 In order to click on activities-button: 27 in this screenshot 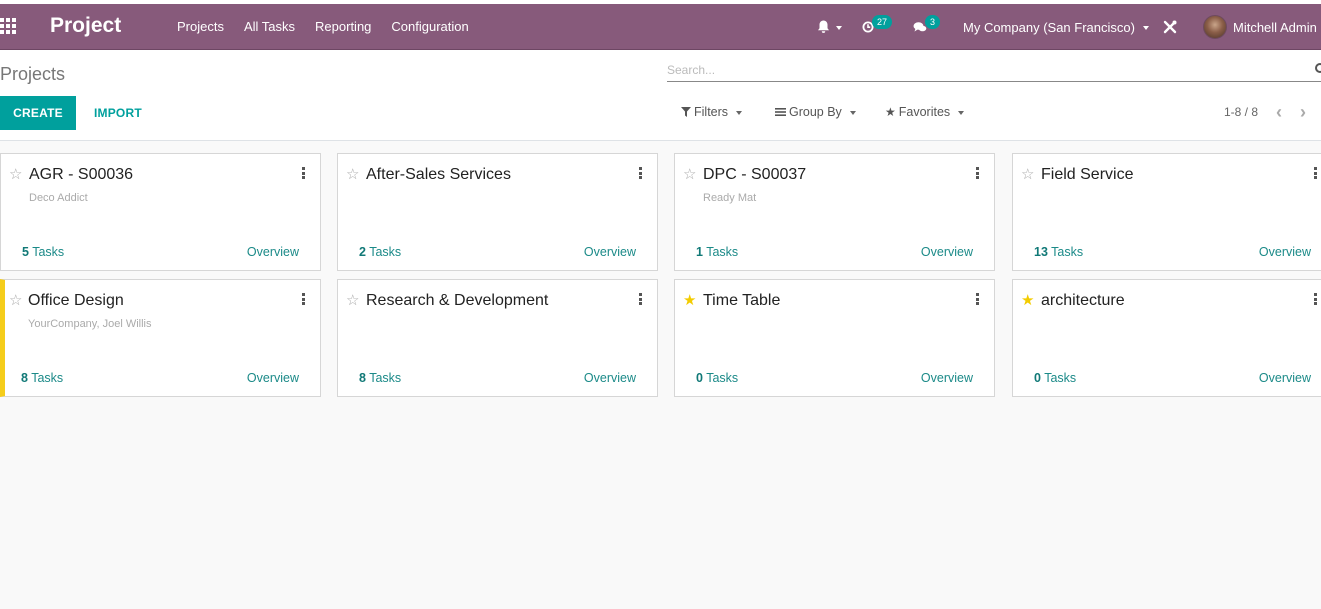, I will do `click(877, 27)`.